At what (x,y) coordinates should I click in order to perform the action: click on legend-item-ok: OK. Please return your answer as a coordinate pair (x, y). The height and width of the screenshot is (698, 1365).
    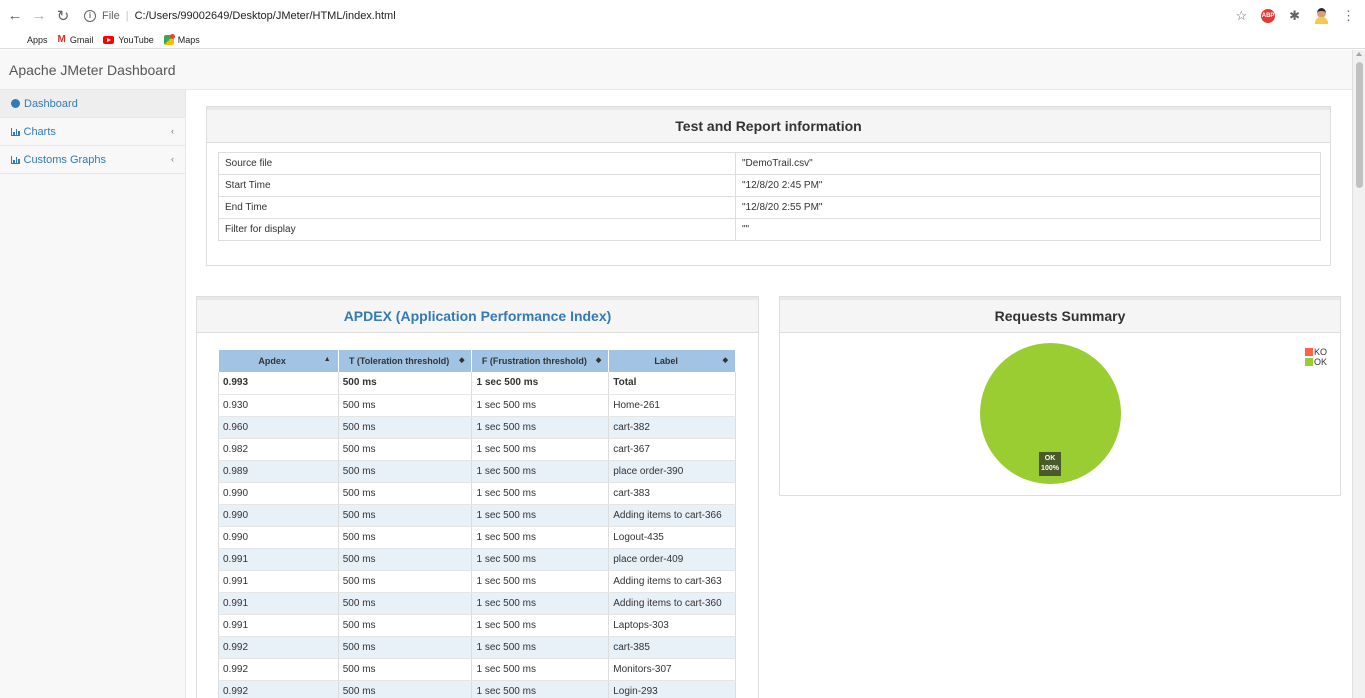
    Looking at the image, I should click on (1316, 362).